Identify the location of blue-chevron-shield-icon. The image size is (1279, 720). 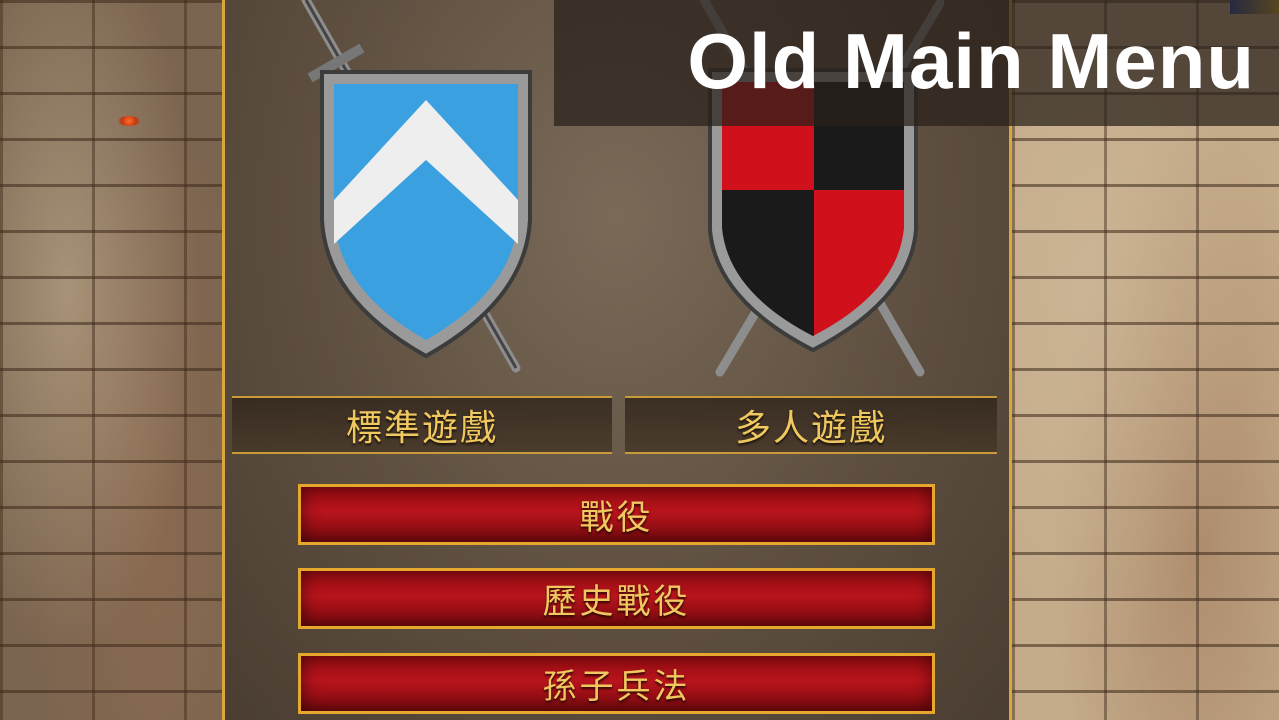
(416, 186).